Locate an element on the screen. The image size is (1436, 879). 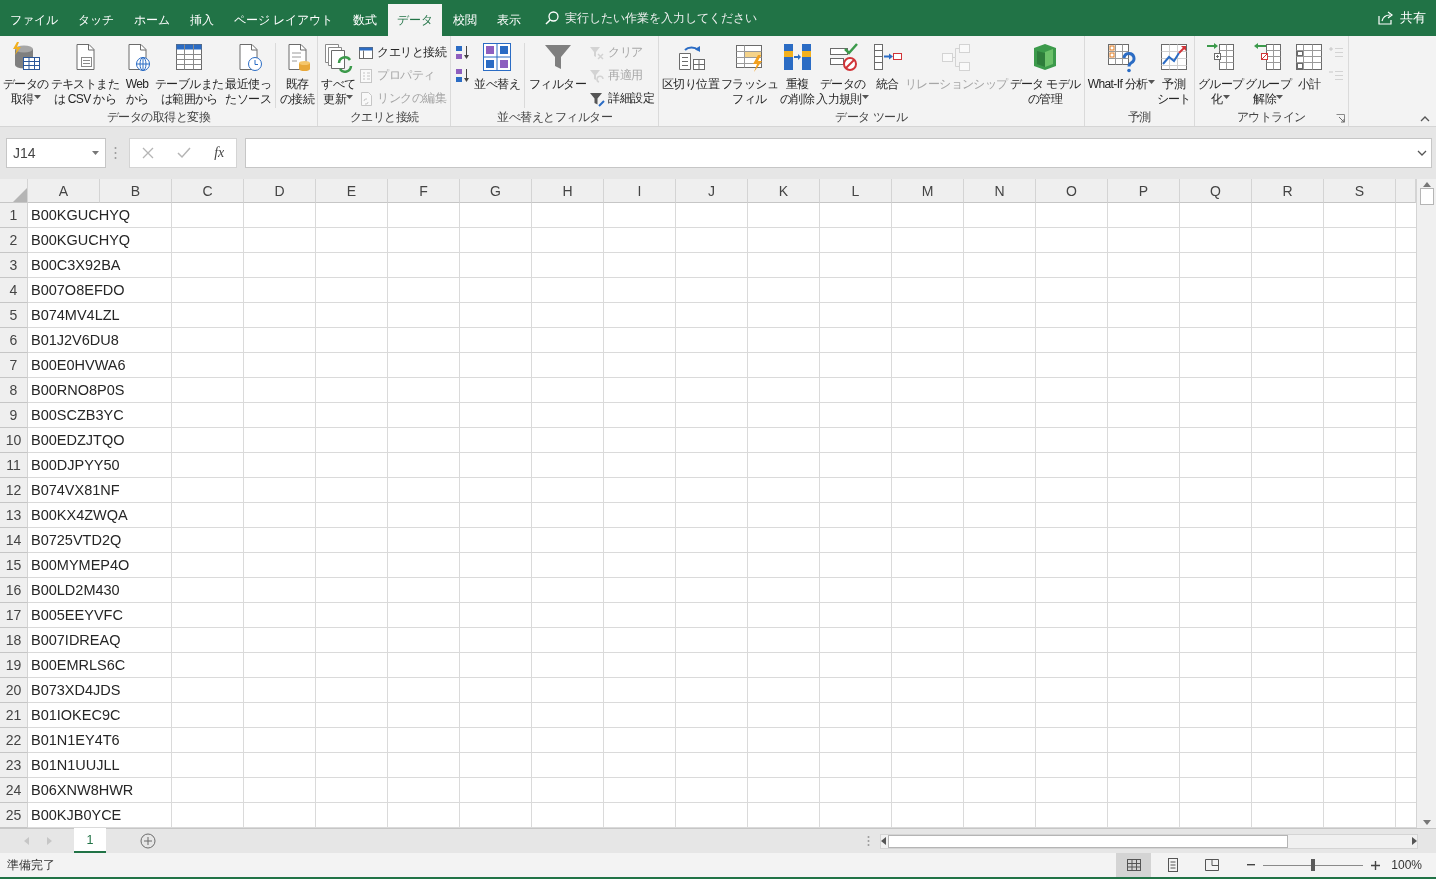
row-header: 14 is located at coordinates (14, 540).